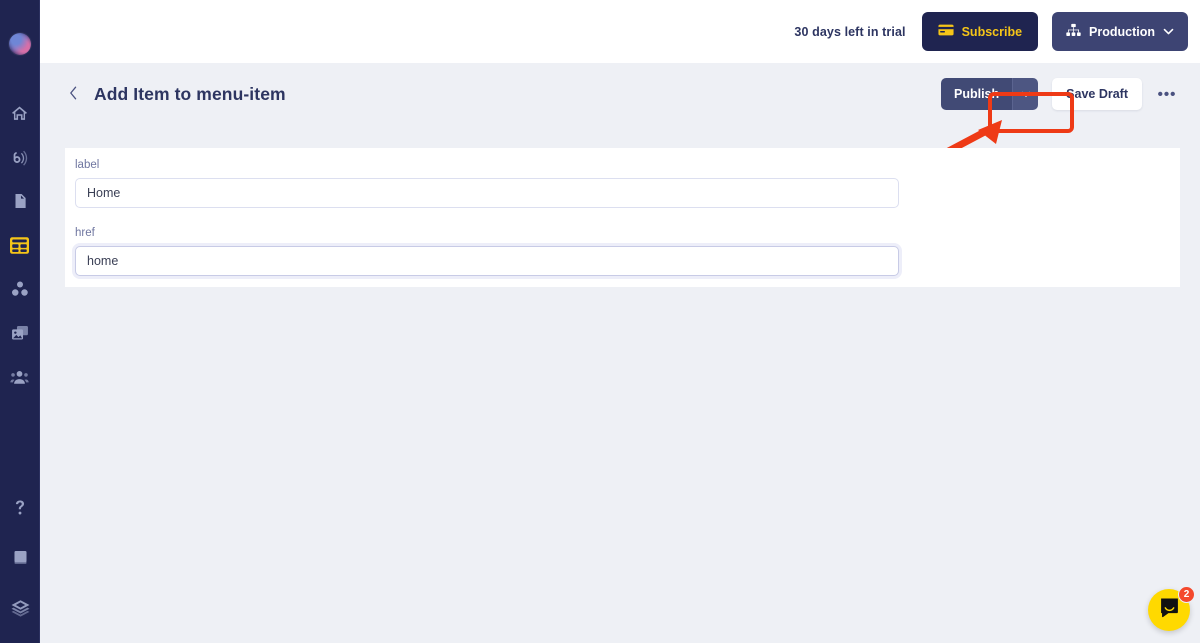 Image resolution: width=1200 pixels, height=643 pixels. I want to click on environment-selector: Production, so click(1120, 31).